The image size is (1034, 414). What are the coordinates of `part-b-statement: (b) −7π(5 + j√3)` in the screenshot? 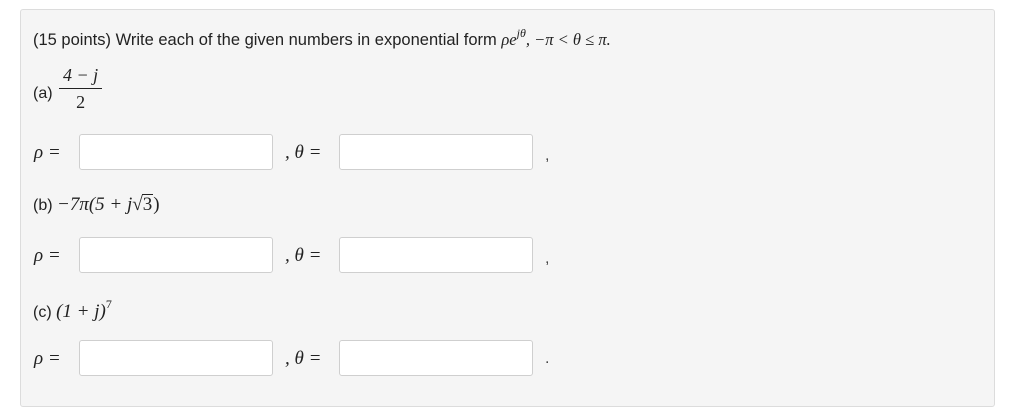 It's located at (96, 205).